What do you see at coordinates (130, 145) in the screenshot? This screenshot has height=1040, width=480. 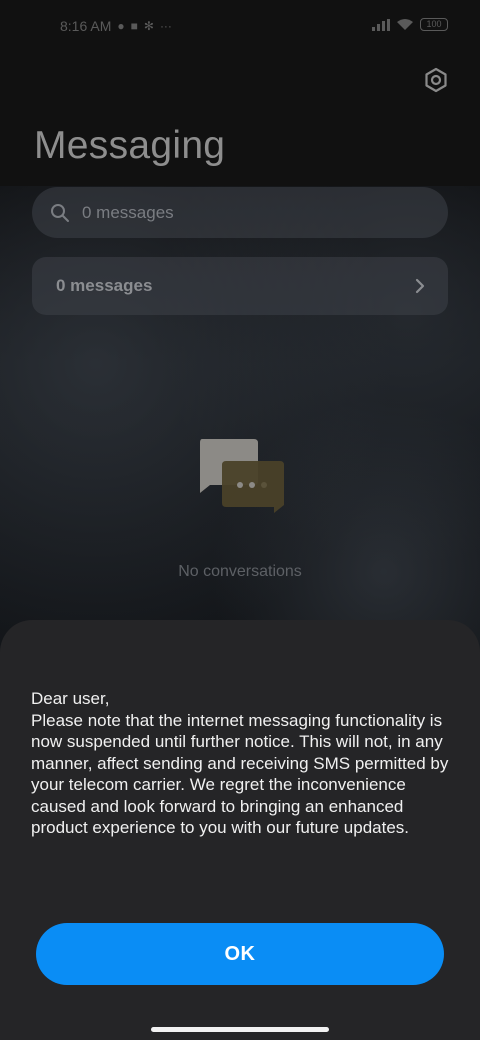 I see `page-title: Messaging` at bounding box center [130, 145].